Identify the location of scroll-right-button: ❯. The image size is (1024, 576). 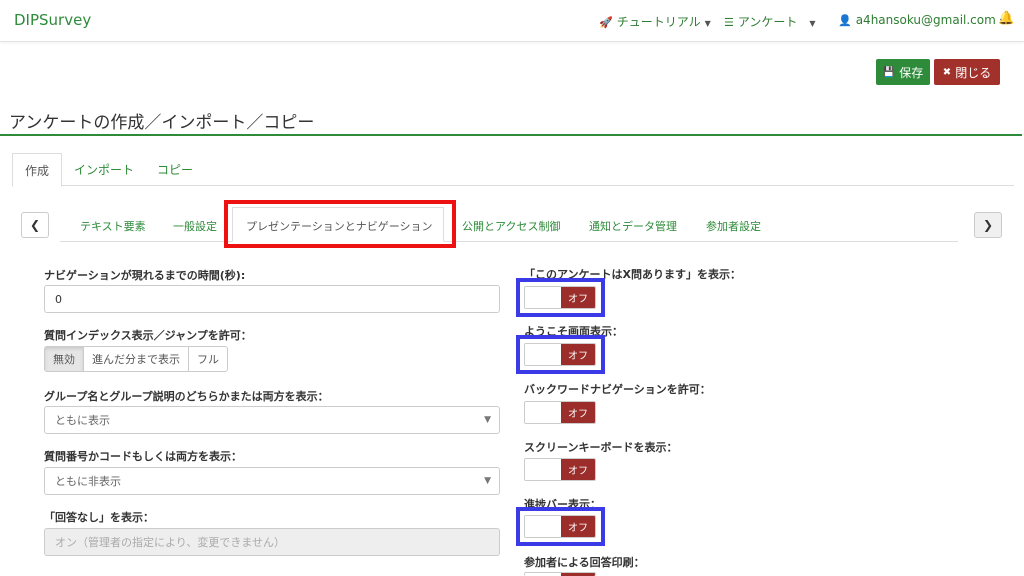
(988, 225).